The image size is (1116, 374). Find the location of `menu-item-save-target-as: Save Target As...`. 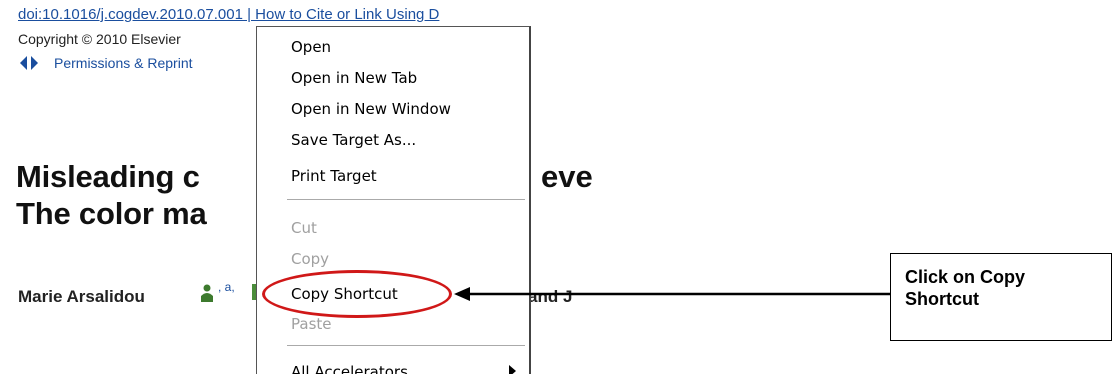

menu-item-save-target-as: Save Target As... is located at coordinates (353, 140).